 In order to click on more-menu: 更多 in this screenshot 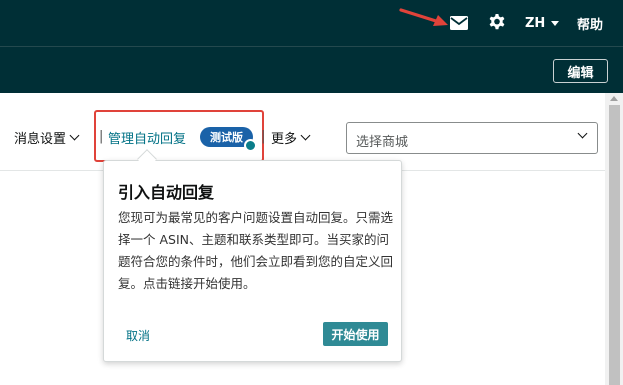, I will do `click(291, 137)`.